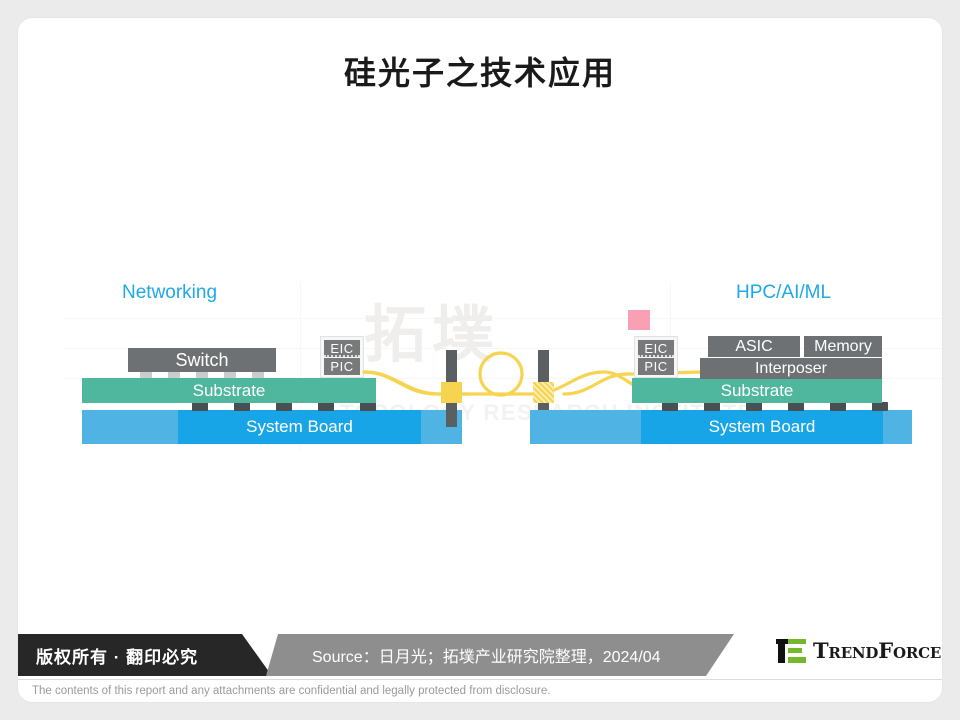 The width and height of the screenshot is (960, 720). I want to click on asic-chip-label: ASIC, so click(754, 346).